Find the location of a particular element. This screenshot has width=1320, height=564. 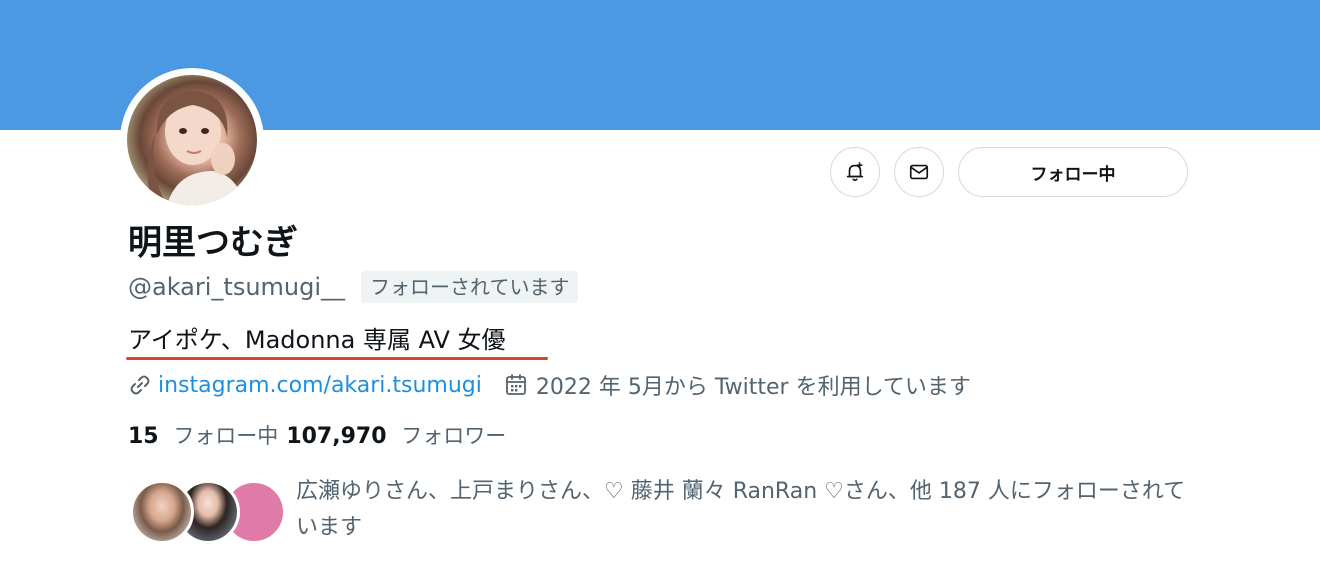

user-handle: @akari_tsumugi__ is located at coordinates (237, 287).